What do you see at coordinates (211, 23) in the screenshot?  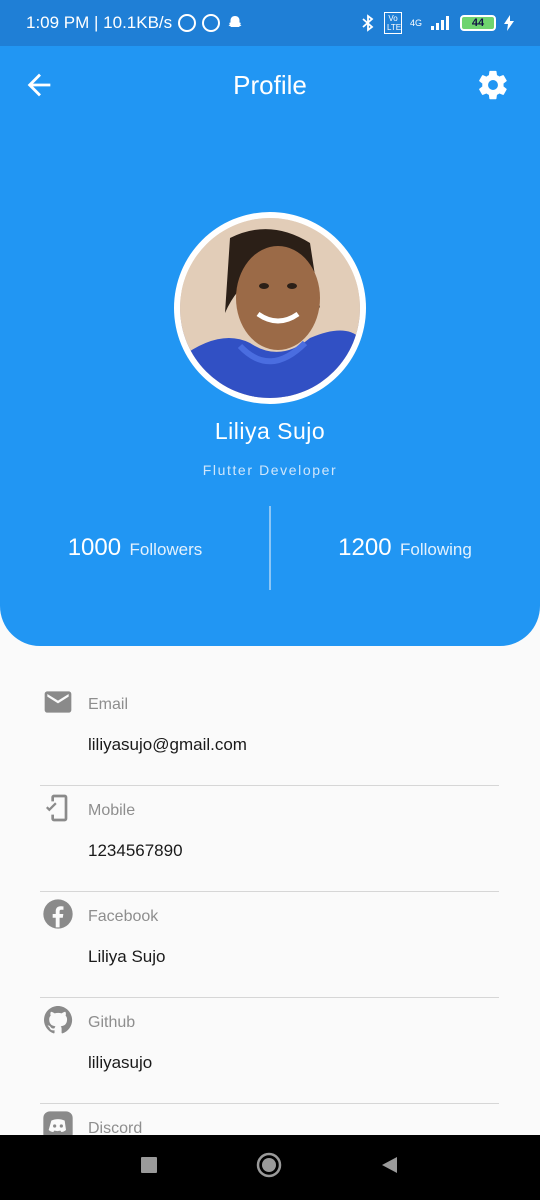 I see `app-notification-icon` at bounding box center [211, 23].